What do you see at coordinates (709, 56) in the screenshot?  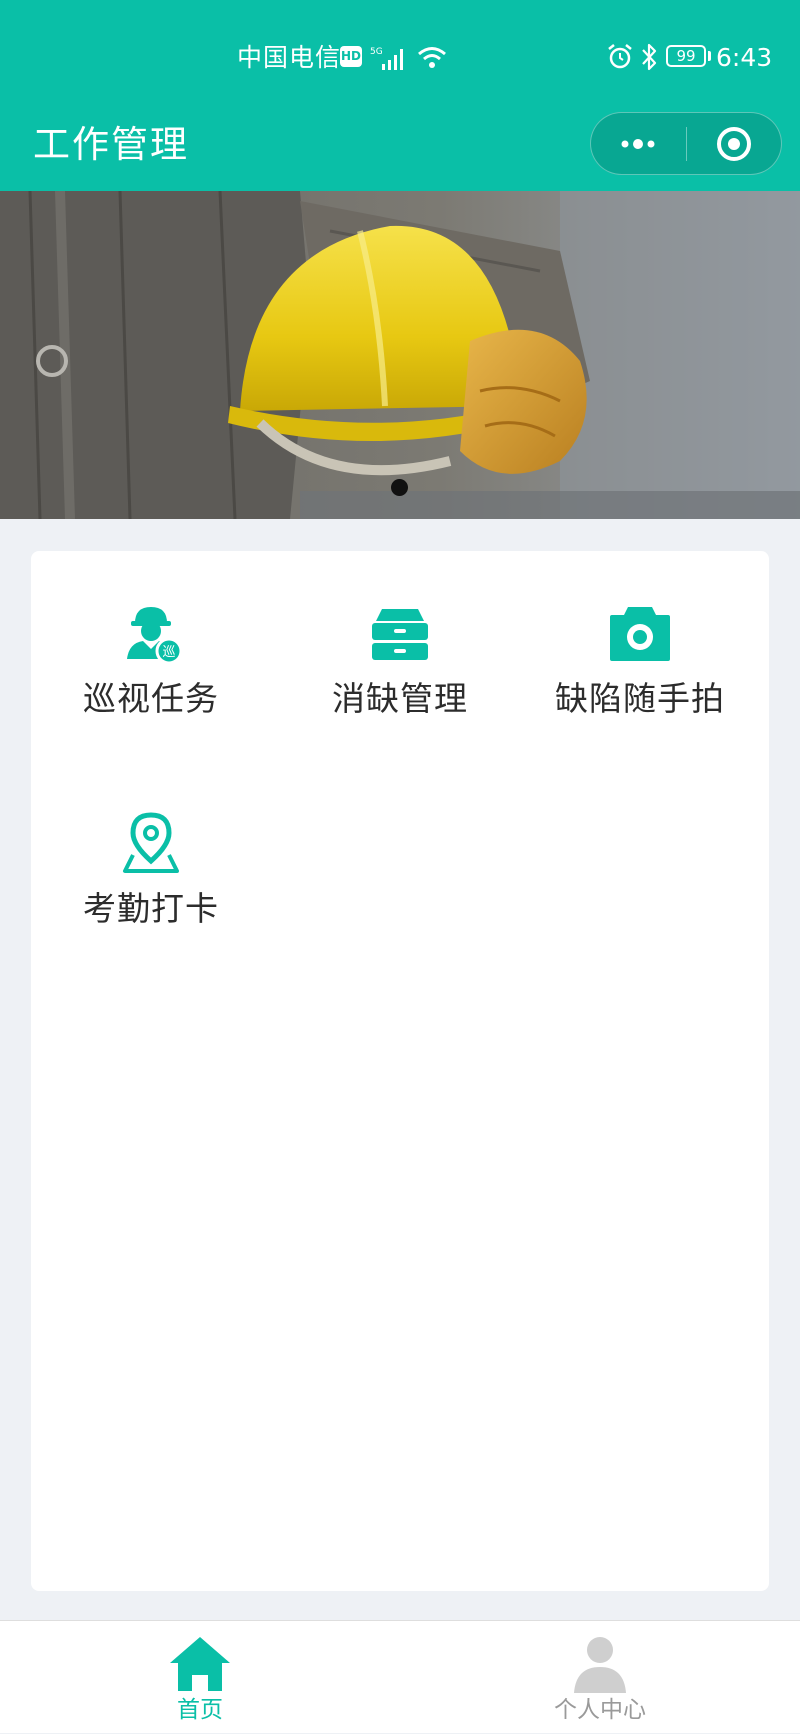 I see `battery-nub` at bounding box center [709, 56].